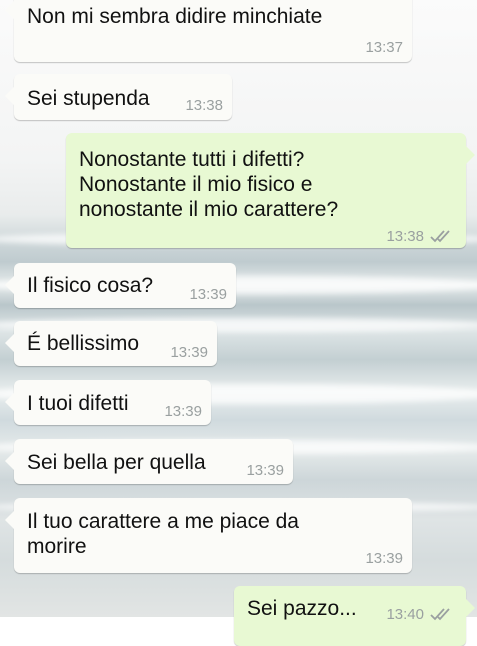 Image resolution: width=477 pixels, height=646 pixels. Describe the element at coordinates (208, 31) in the screenshot. I see `message-bubble-incoming: Non mi sembra didire minchiate 13:37` at that location.